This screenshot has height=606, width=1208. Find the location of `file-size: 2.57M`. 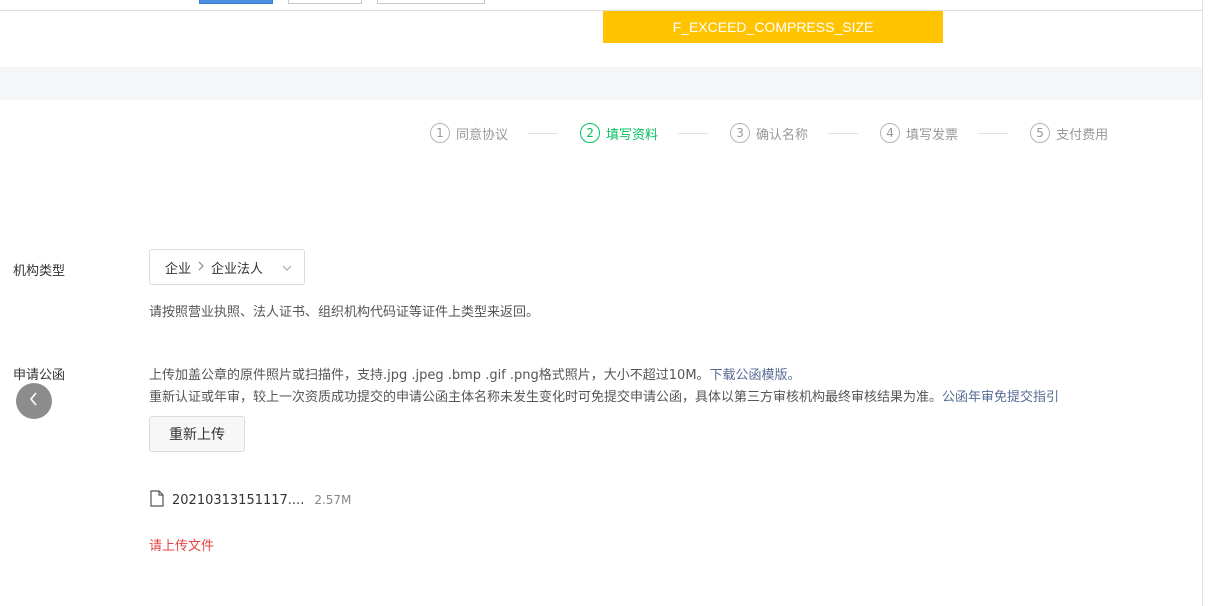

file-size: 2.57M is located at coordinates (333, 500).